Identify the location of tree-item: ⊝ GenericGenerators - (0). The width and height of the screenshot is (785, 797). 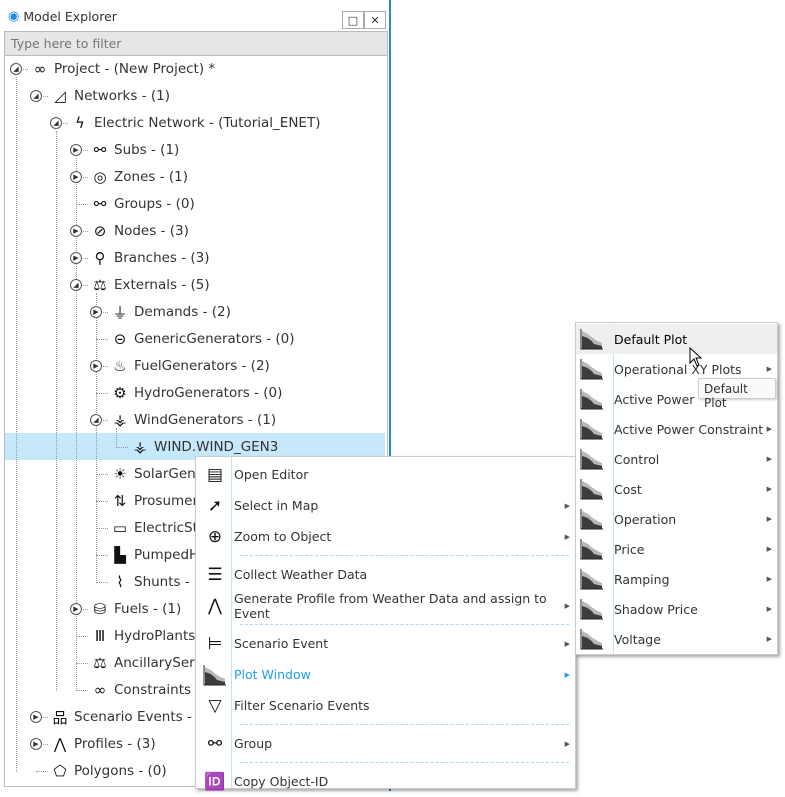
(202, 339).